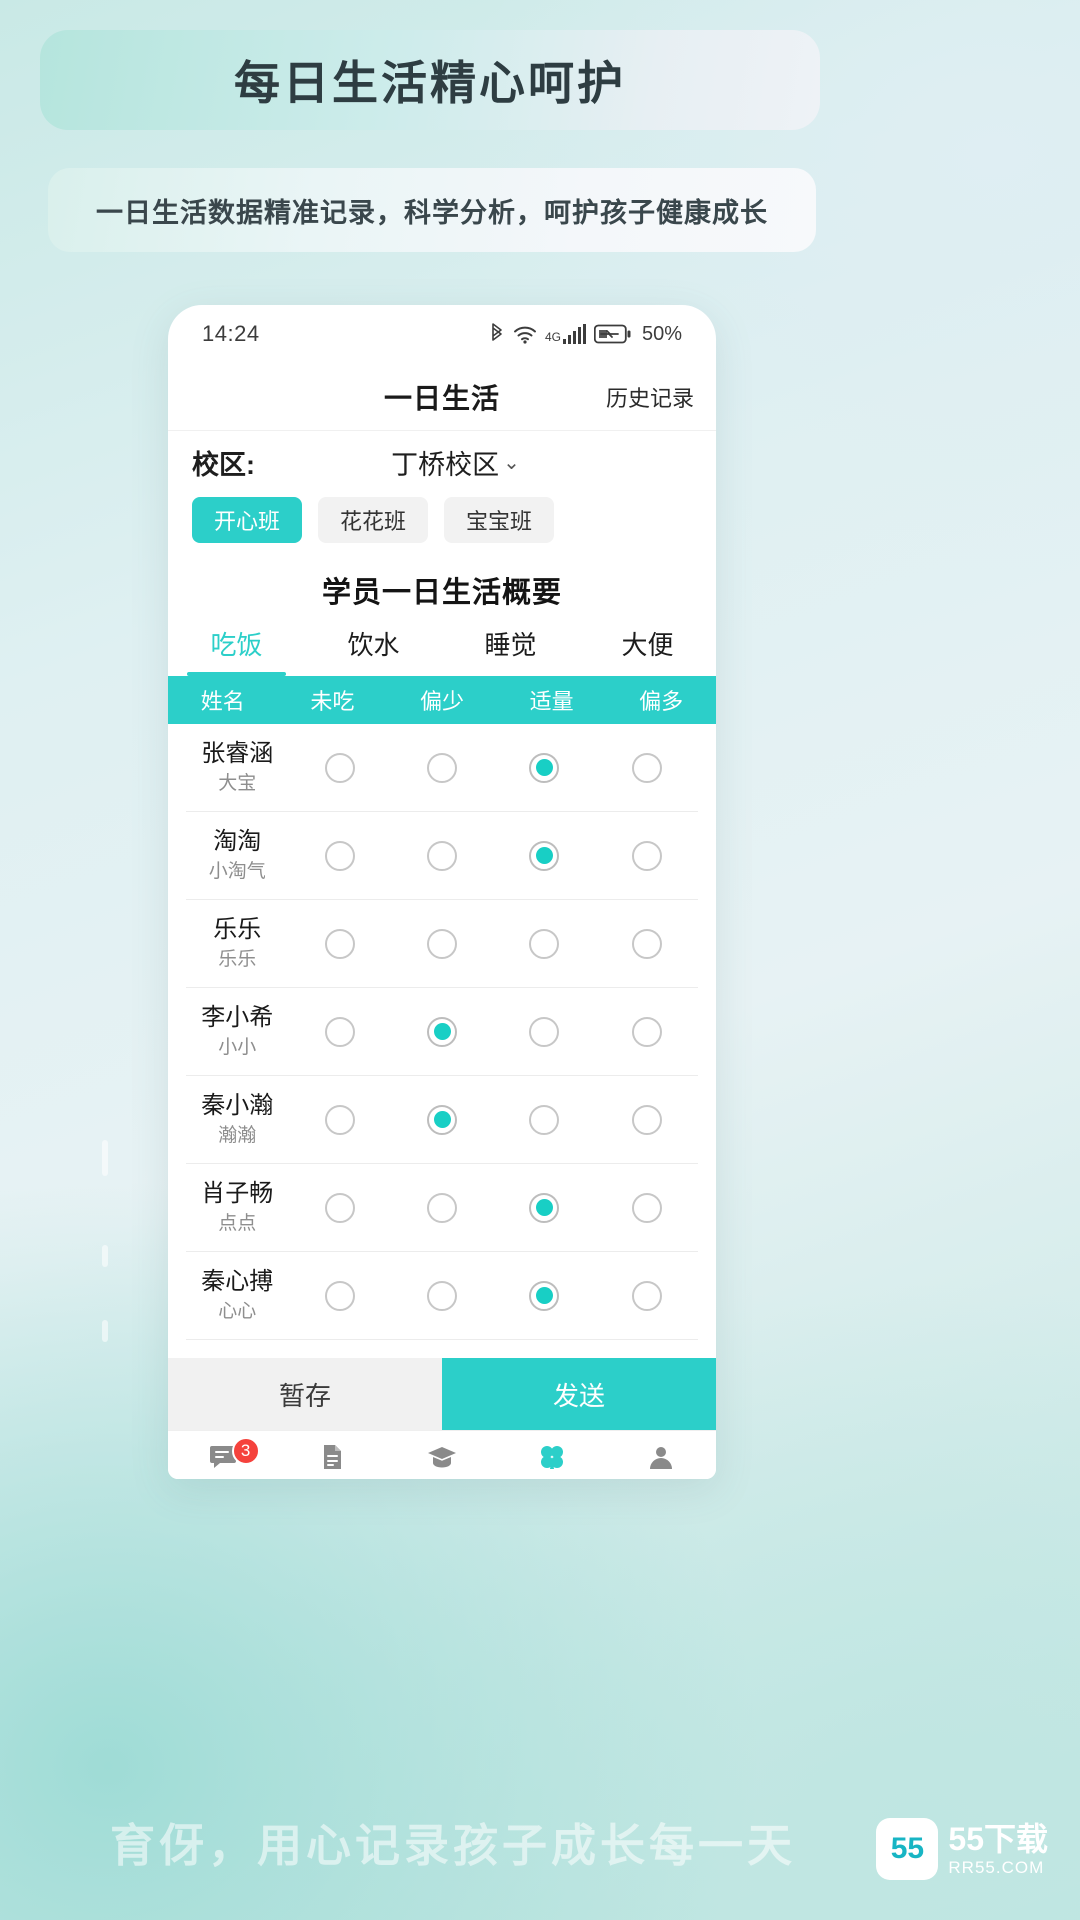 This screenshot has width=1080, height=1920. Describe the element at coordinates (585, 334) in the screenshot. I see `status-icon-group: 4G 50%` at that location.